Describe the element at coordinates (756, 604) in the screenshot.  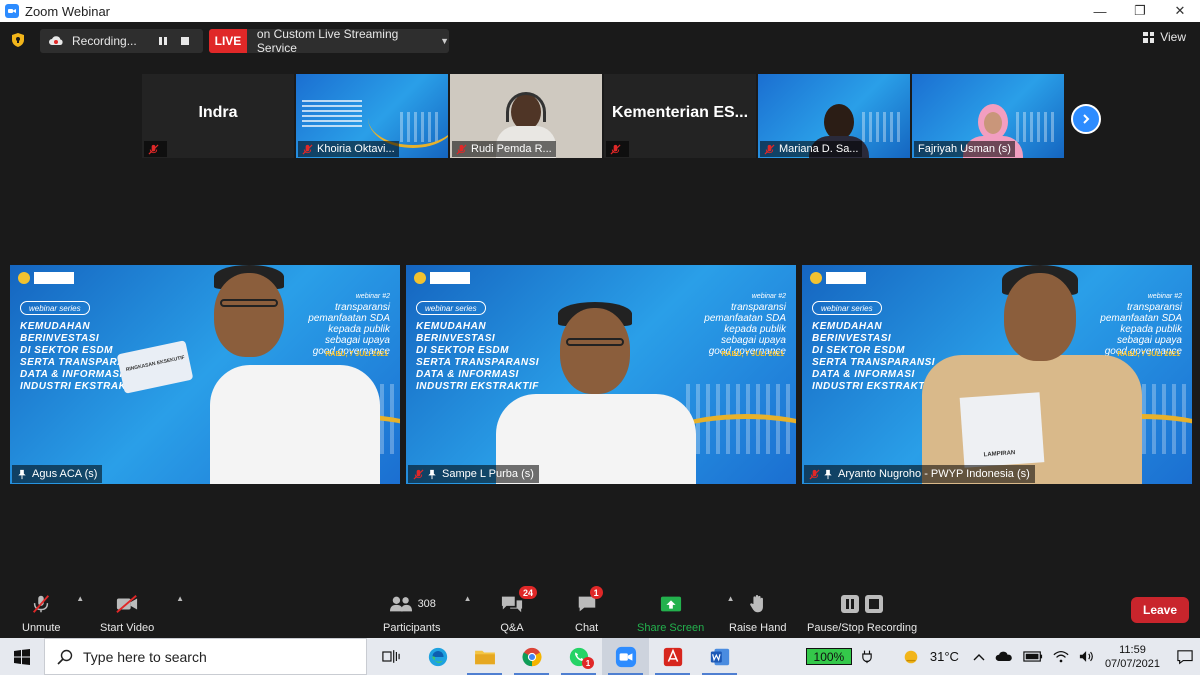
I see `raise-hand-icon` at that location.